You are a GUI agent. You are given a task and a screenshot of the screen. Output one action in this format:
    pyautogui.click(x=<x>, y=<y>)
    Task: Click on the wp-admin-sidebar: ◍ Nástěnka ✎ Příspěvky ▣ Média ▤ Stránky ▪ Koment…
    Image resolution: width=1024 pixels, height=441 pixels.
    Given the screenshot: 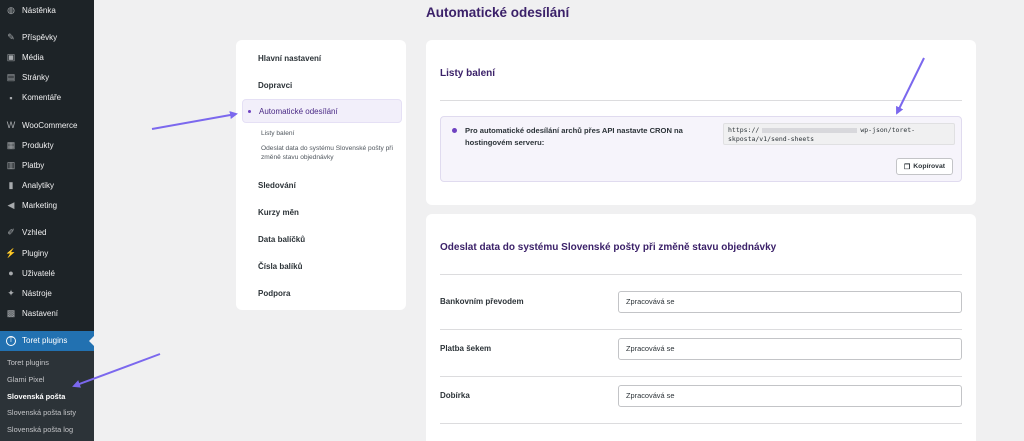 What is the action you would take?
    pyautogui.click(x=47, y=220)
    